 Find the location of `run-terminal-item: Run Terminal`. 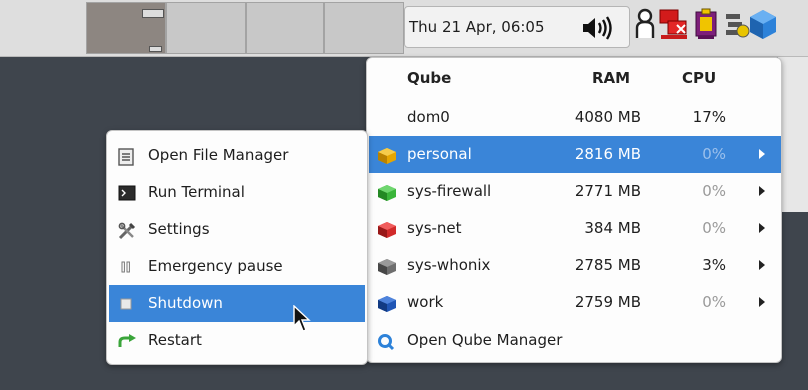

run-terminal-item: Run Terminal is located at coordinates (237, 192).